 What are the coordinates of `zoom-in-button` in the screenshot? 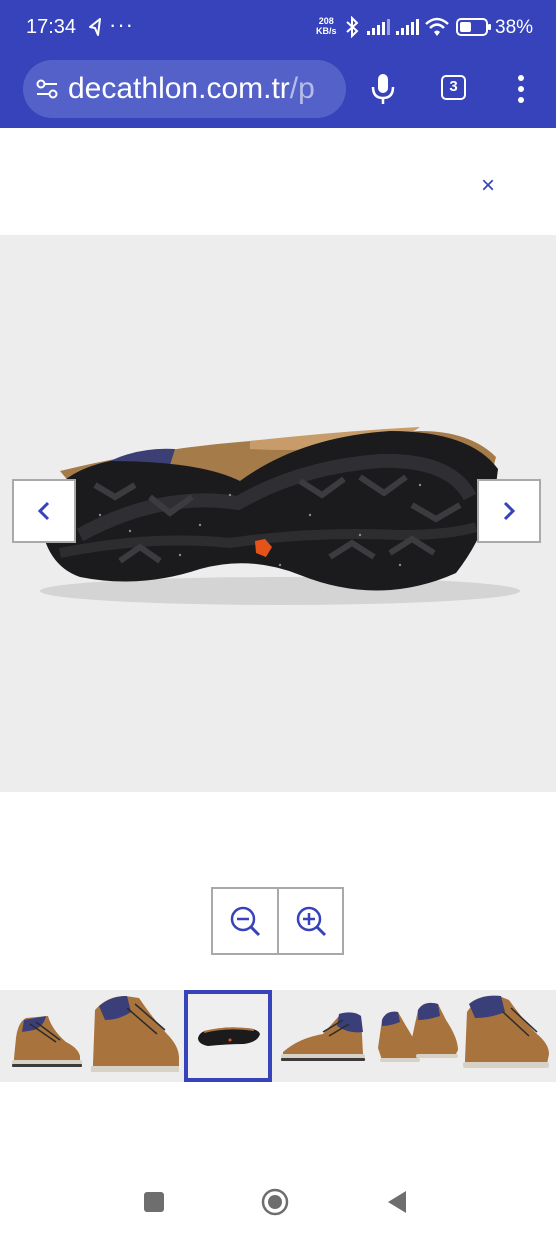 It's located at (311, 921).